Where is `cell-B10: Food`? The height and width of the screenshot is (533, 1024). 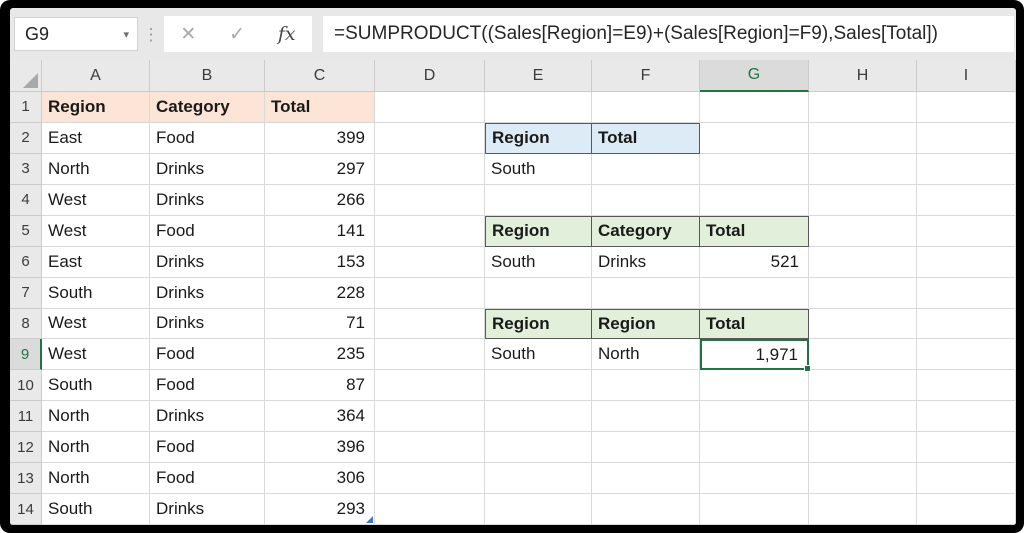 cell-B10: Food is located at coordinates (207, 386).